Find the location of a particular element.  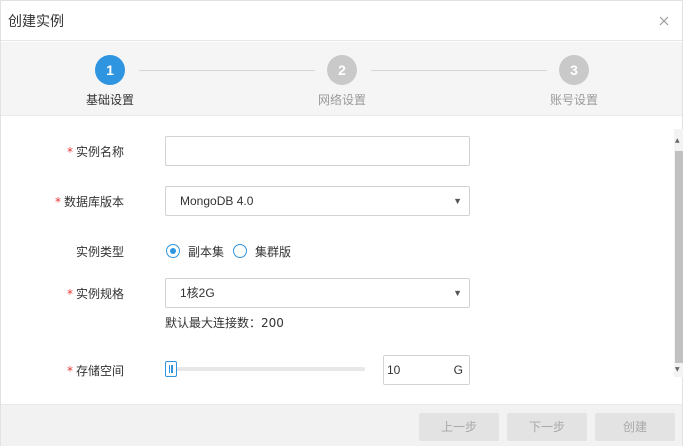

radio-unchecked-icon is located at coordinates (240, 251).